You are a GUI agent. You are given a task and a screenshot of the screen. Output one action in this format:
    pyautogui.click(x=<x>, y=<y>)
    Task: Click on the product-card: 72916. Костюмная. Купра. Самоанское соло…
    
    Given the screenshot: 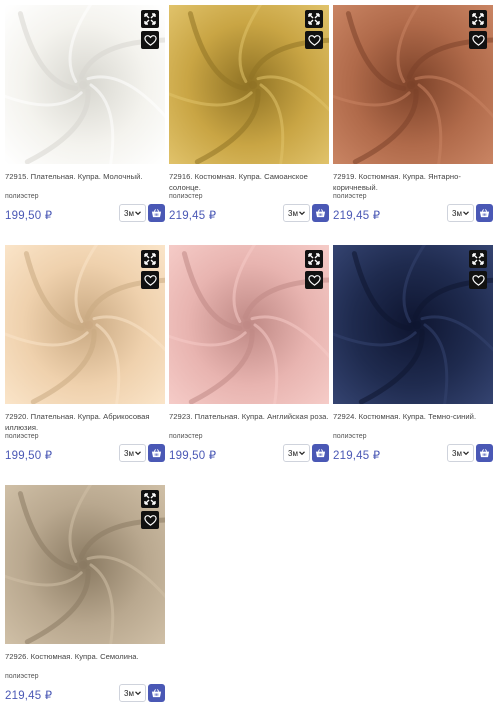 What is the action you would take?
    pyautogui.click(x=249, y=122)
    